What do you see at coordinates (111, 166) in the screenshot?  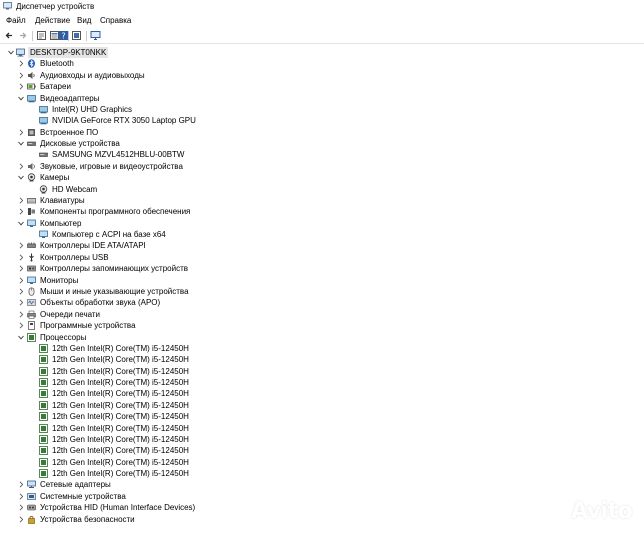 I see `tree-node-label: Звуковые, игровые и видеоустройства` at bounding box center [111, 166].